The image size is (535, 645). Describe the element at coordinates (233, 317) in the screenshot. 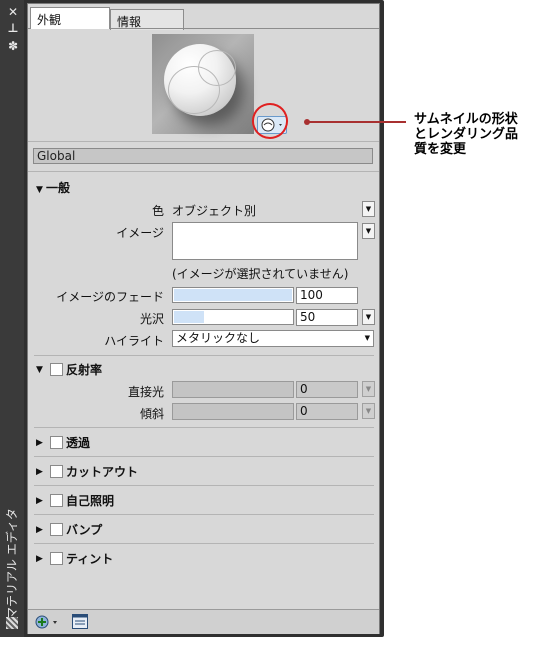

I see `gloss-slider` at that location.